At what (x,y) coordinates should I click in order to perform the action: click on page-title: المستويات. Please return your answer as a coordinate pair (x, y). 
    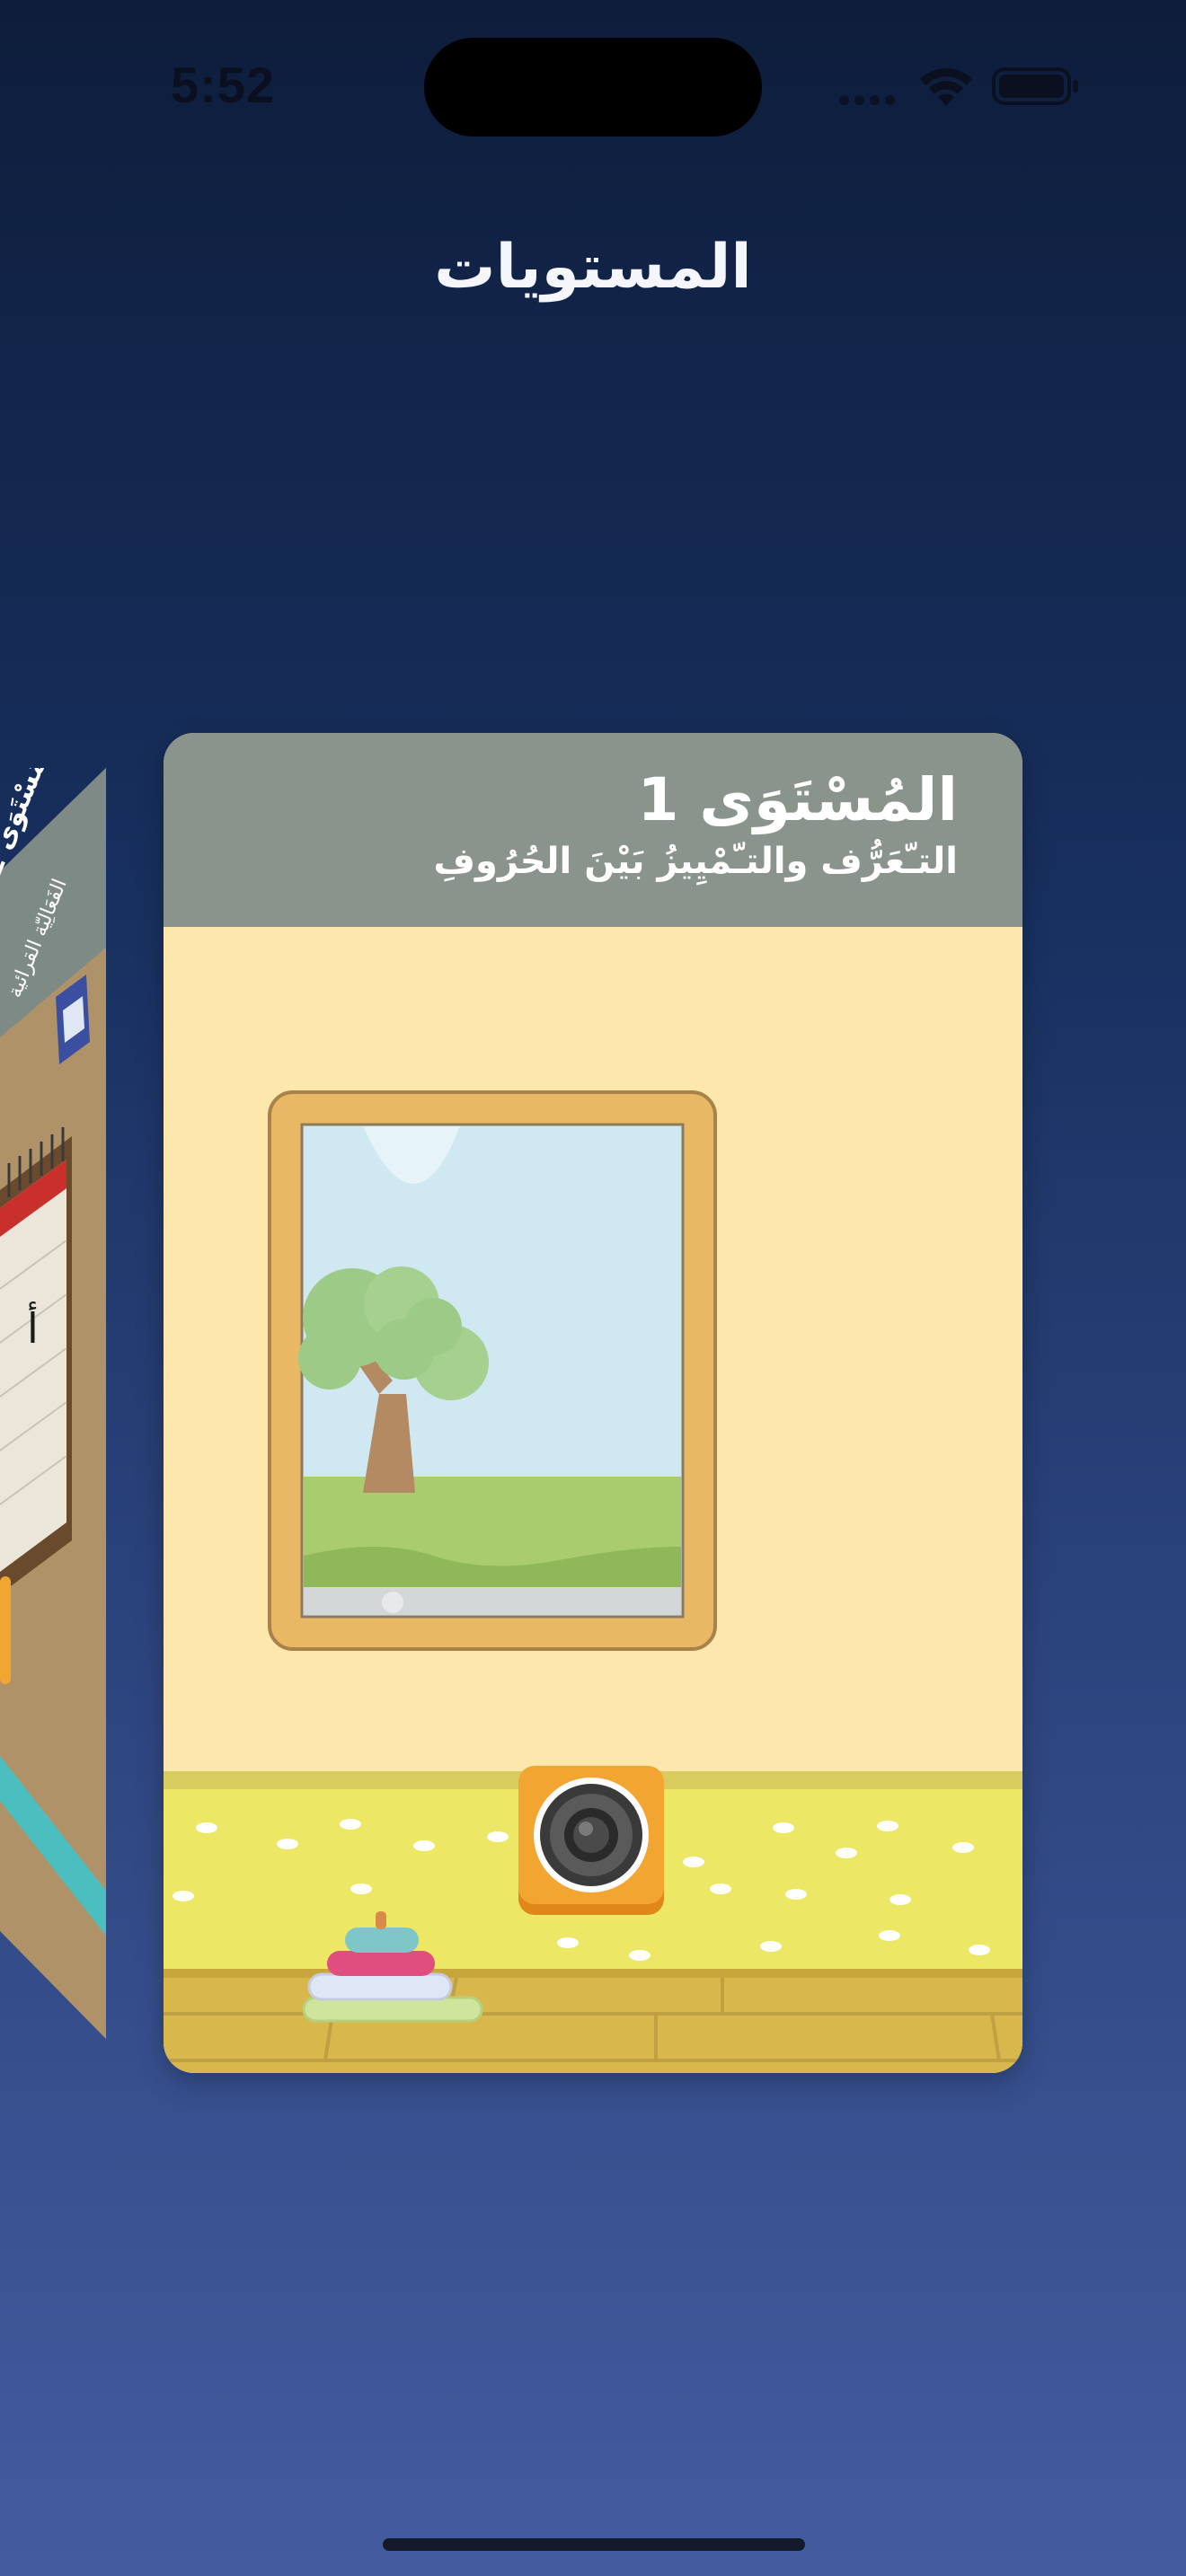
    Looking at the image, I should click on (593, 267).